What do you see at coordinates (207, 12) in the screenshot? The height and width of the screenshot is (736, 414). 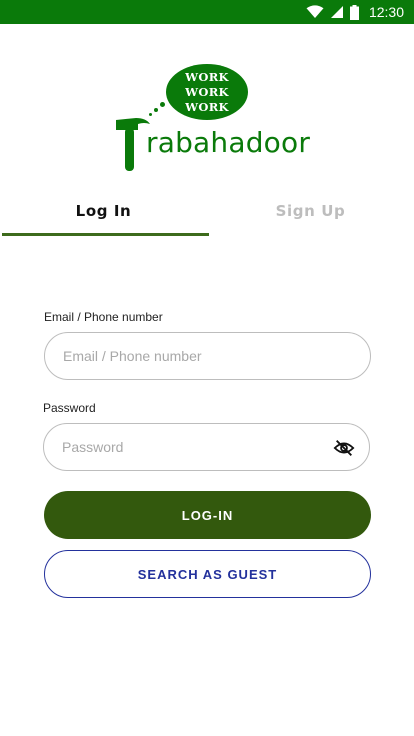 I see `status-bar: 12:30` at bounding box center [207, 12].